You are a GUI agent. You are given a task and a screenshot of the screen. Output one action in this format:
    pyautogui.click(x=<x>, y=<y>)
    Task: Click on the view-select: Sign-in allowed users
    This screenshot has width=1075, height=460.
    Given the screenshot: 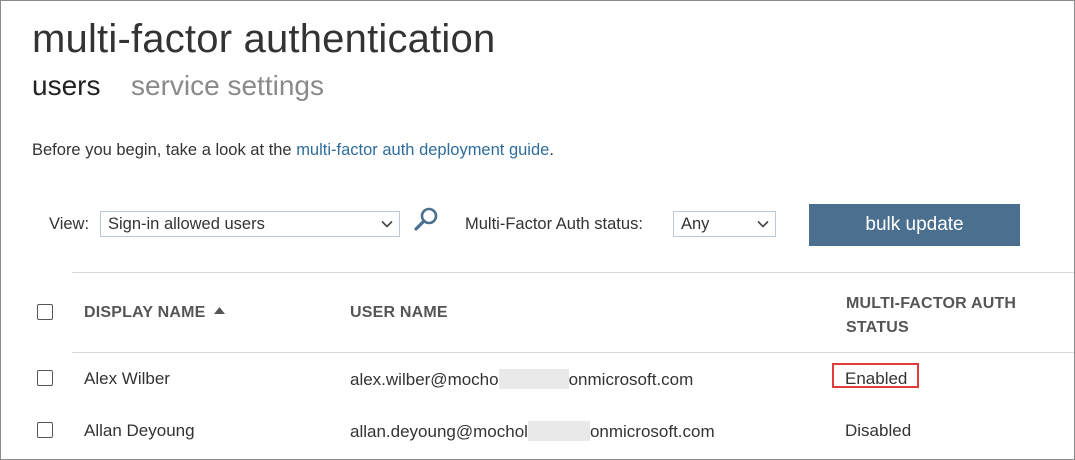 What is the action you would take?
    pyautogui.click(x=250, y=224)
    